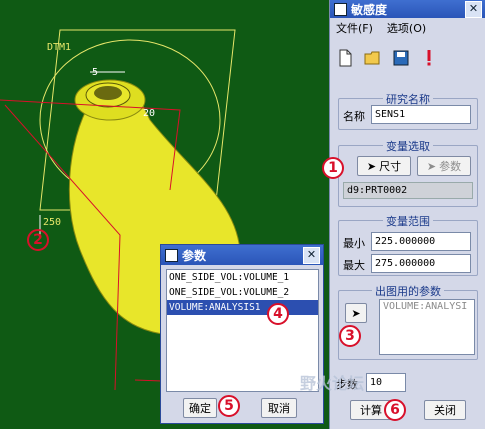 The image size is (485, 429). What do you see at coordinates (386, 382) in the screenshot?
I see `steps-field: 10` at bounding box center [386, 382].